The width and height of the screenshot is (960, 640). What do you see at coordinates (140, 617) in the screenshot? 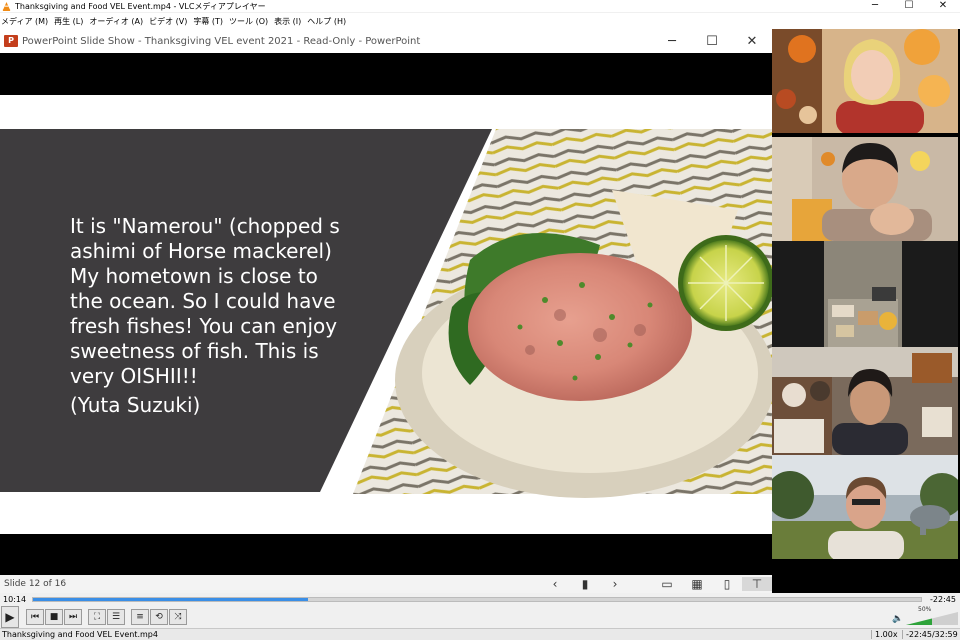
I see `playlist-button: ≡` at bounding box center [140, 617].